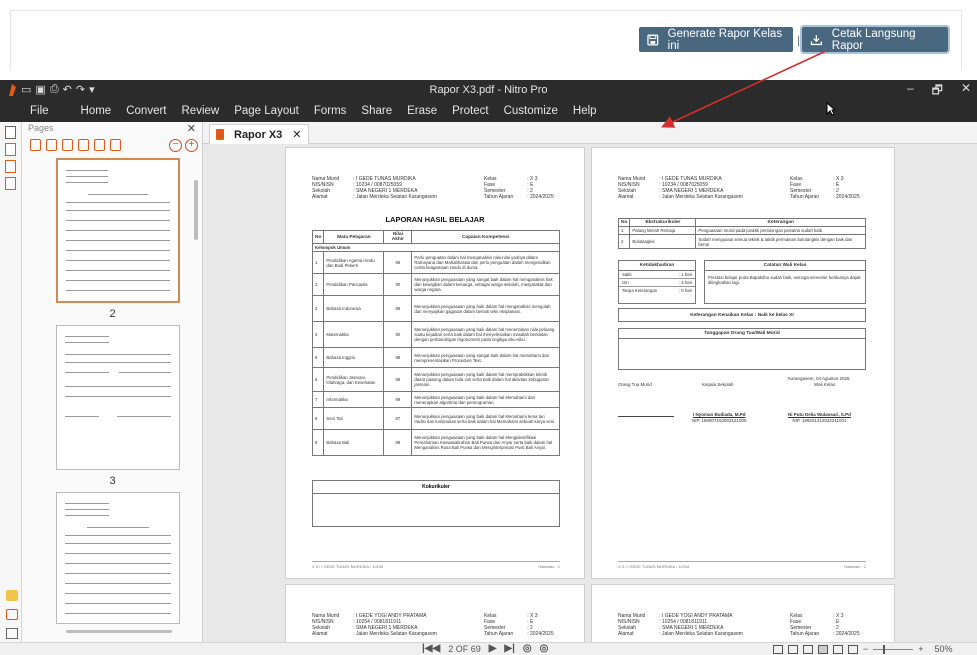 Image resolution: width=977 pixels, height=655 pixels. Describe the element at coordinates (893, 649) in the screenshot. I see `zoom-slider` at that location.